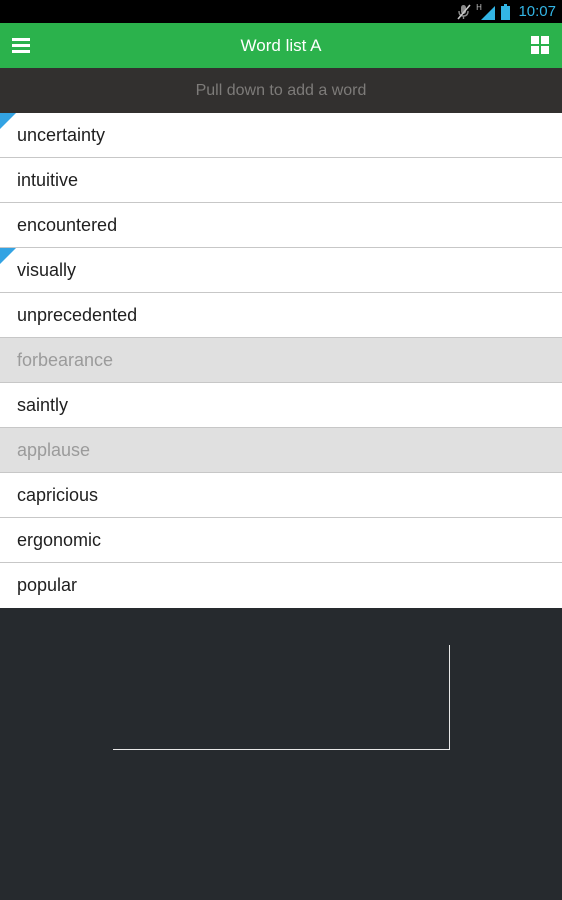 This screenshot has width=562, height=900. Describe the element at coordinates (54, 450) in the screenshot. I see `word-text: applause` at that location.